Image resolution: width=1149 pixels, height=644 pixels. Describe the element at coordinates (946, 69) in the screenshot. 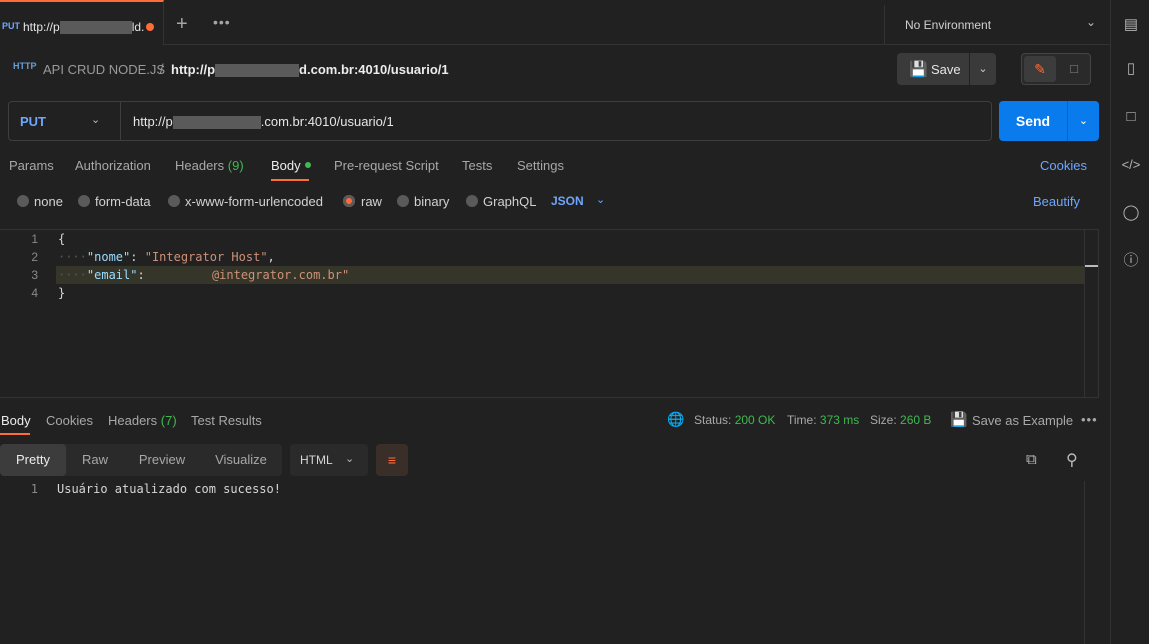

I see `save-label: Save` at that location.